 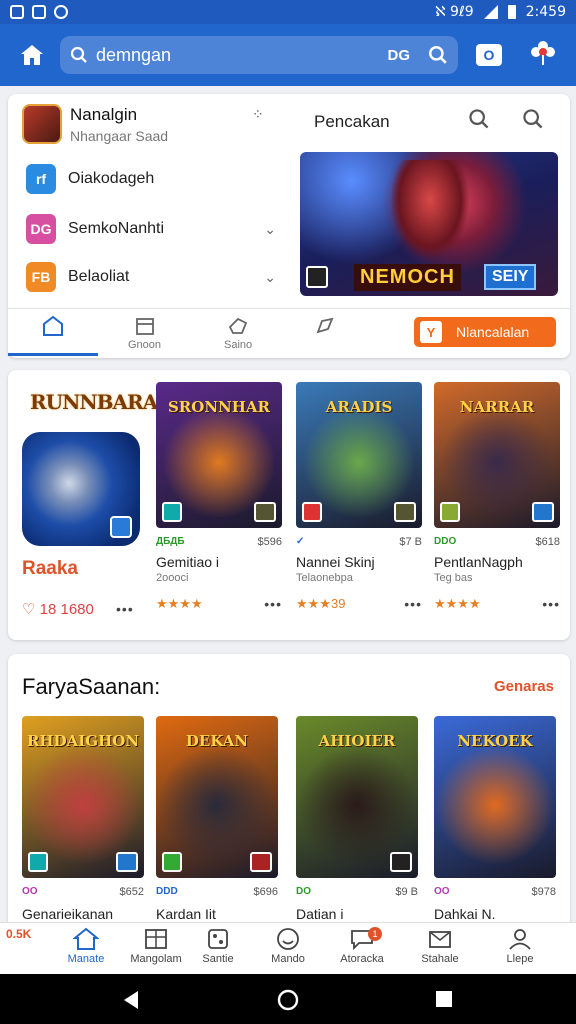 I want to click on top-app-bar: demngan DG O, so click(x=288, y=55).